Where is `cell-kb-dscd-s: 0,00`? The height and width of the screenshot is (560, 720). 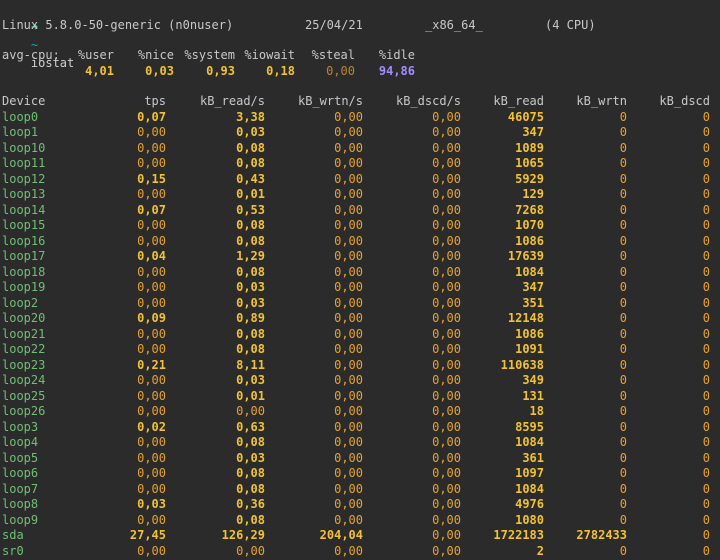 cell-kb-dscd-s: 0,00 is located at coordinates (446, 550).